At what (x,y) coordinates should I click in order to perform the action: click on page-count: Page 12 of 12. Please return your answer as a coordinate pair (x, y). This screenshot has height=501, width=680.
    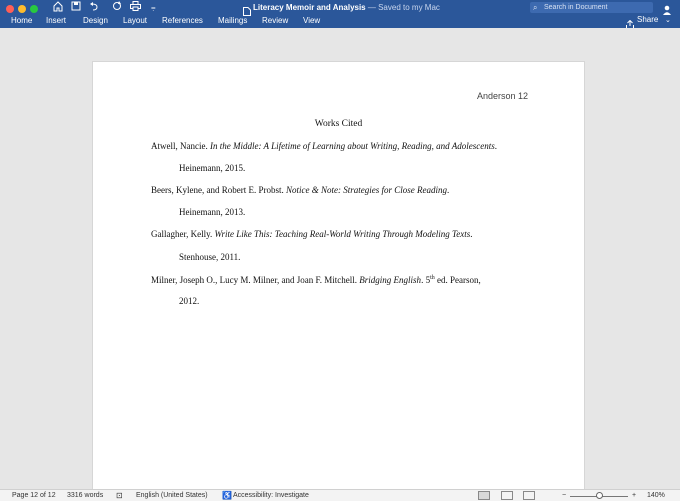
    Looking at the image, I should click on (34, 495).